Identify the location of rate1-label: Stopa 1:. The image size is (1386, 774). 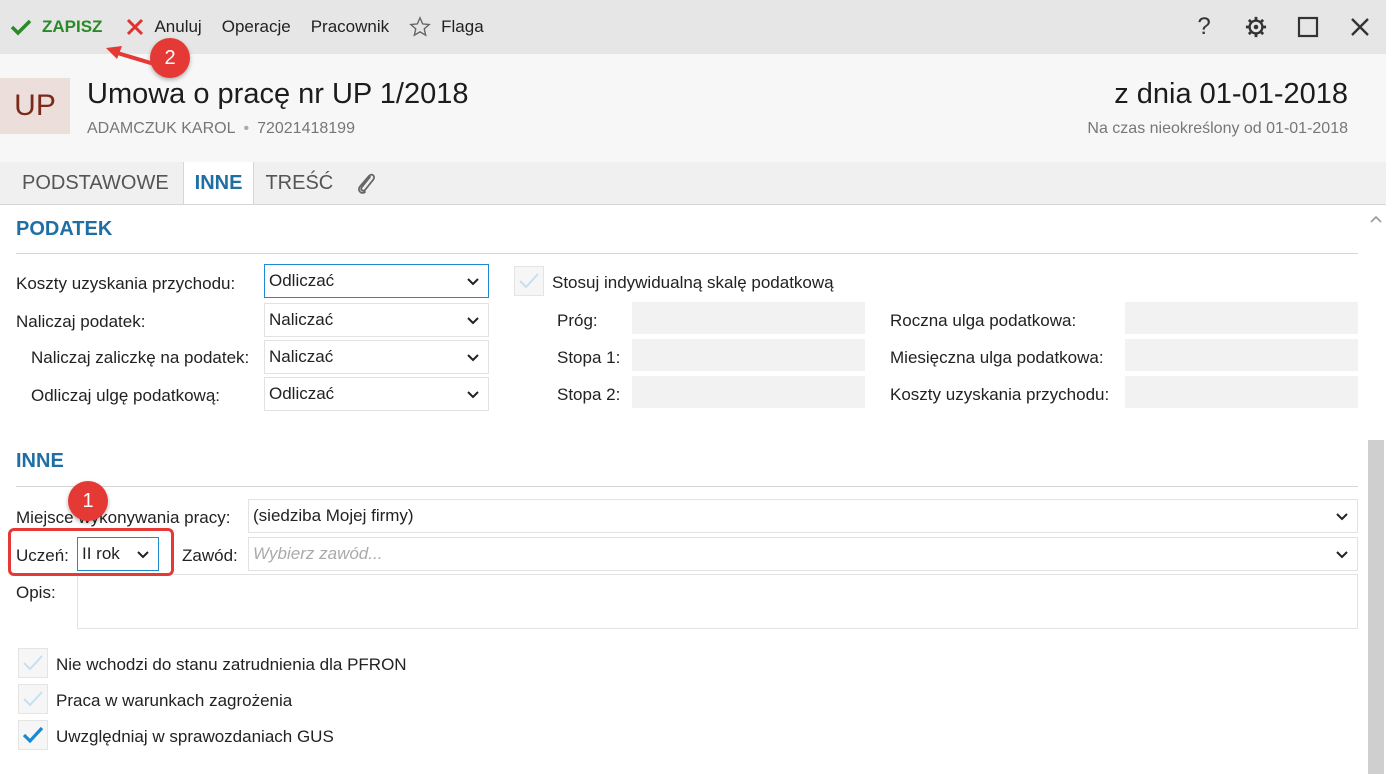
(589, 357).